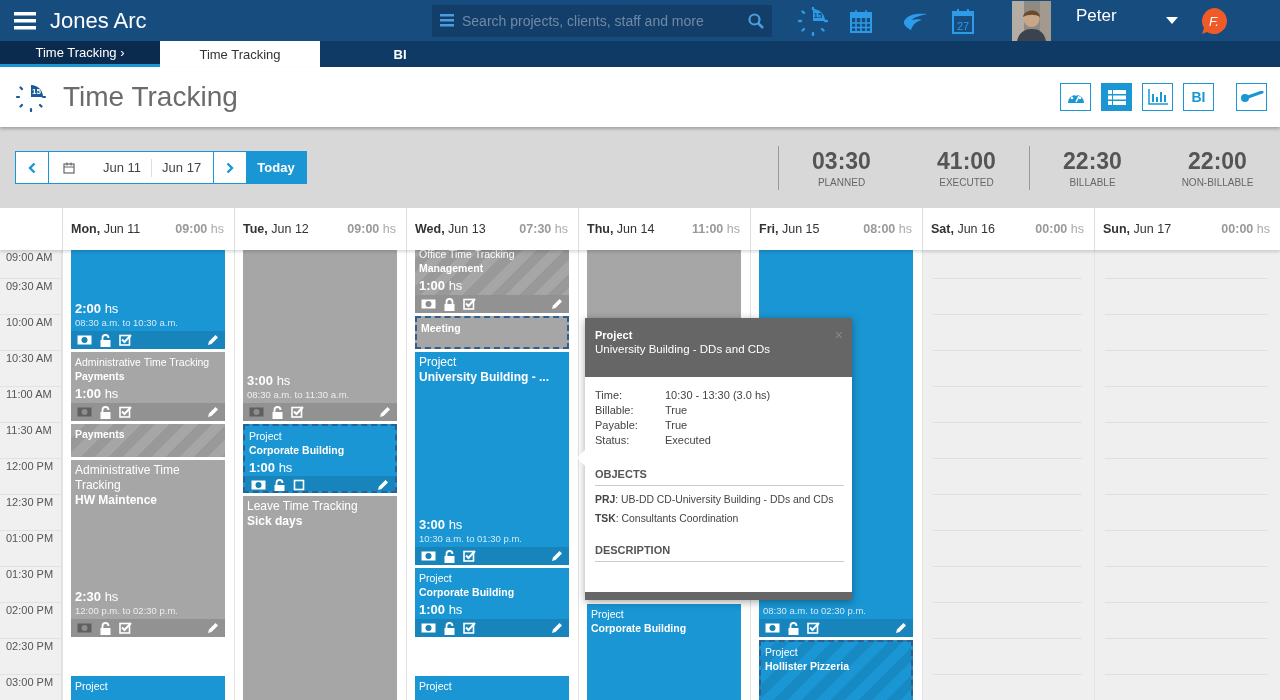  Describe the element at coordinates (467, 255) in the screenshot. I see `event-category: Office Time Tracking` at that location.